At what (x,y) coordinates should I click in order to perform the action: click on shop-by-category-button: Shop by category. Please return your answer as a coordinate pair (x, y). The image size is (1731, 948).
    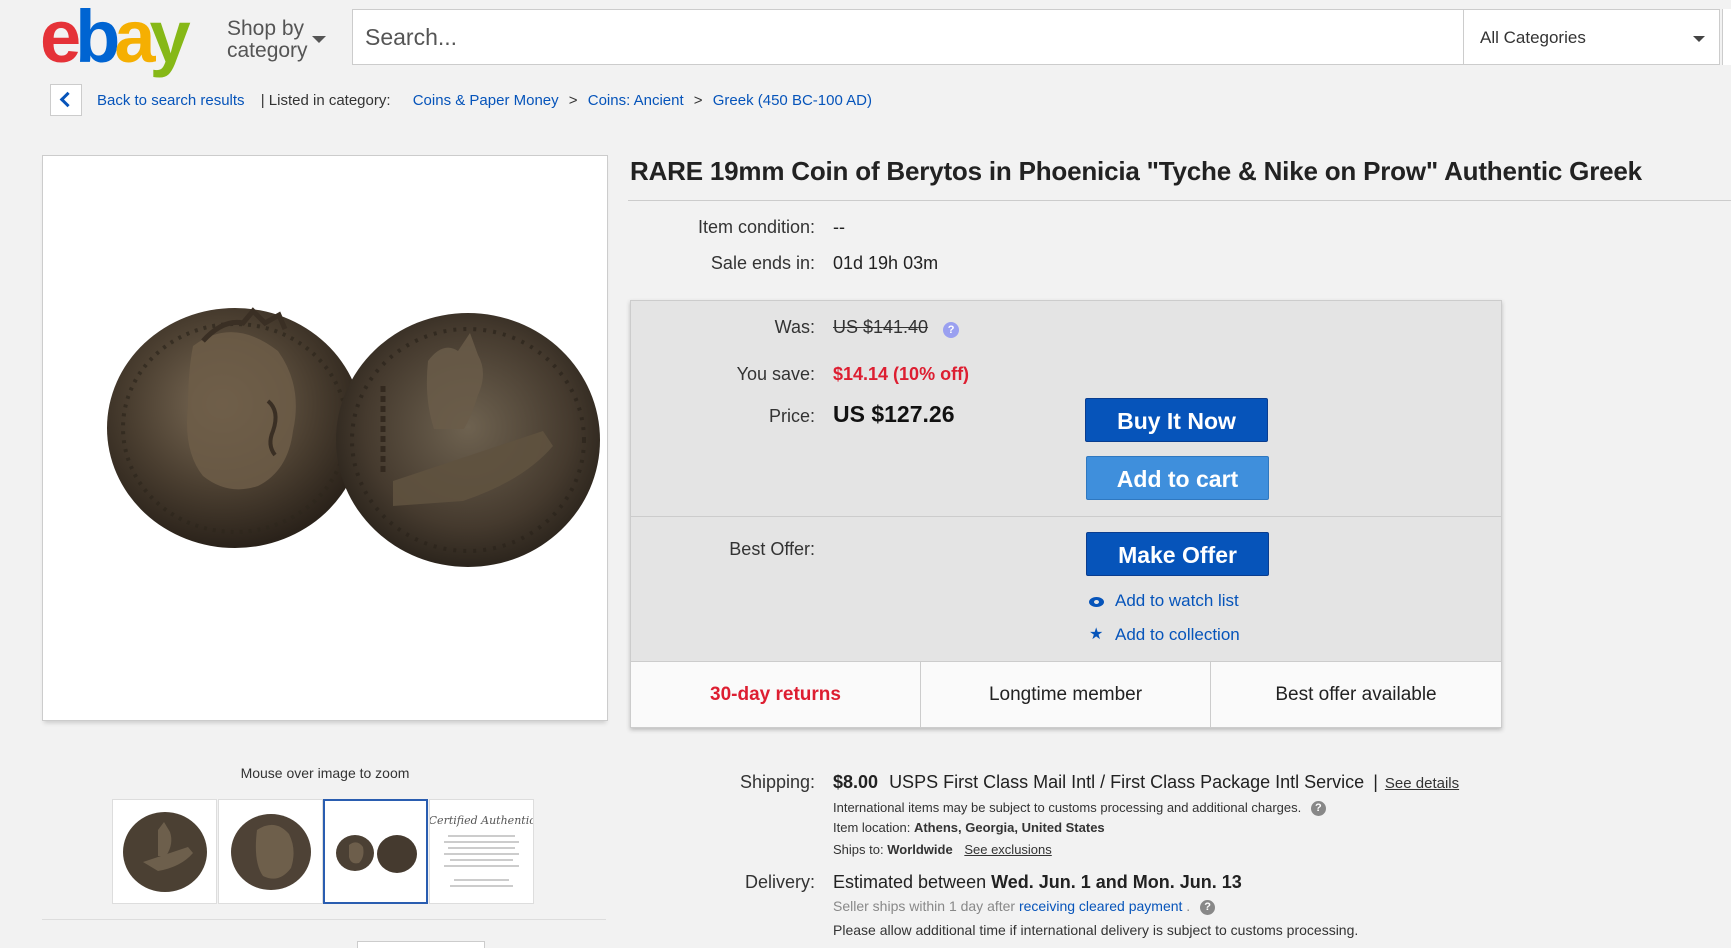
    Looking at the image, I should click on (267, 40).